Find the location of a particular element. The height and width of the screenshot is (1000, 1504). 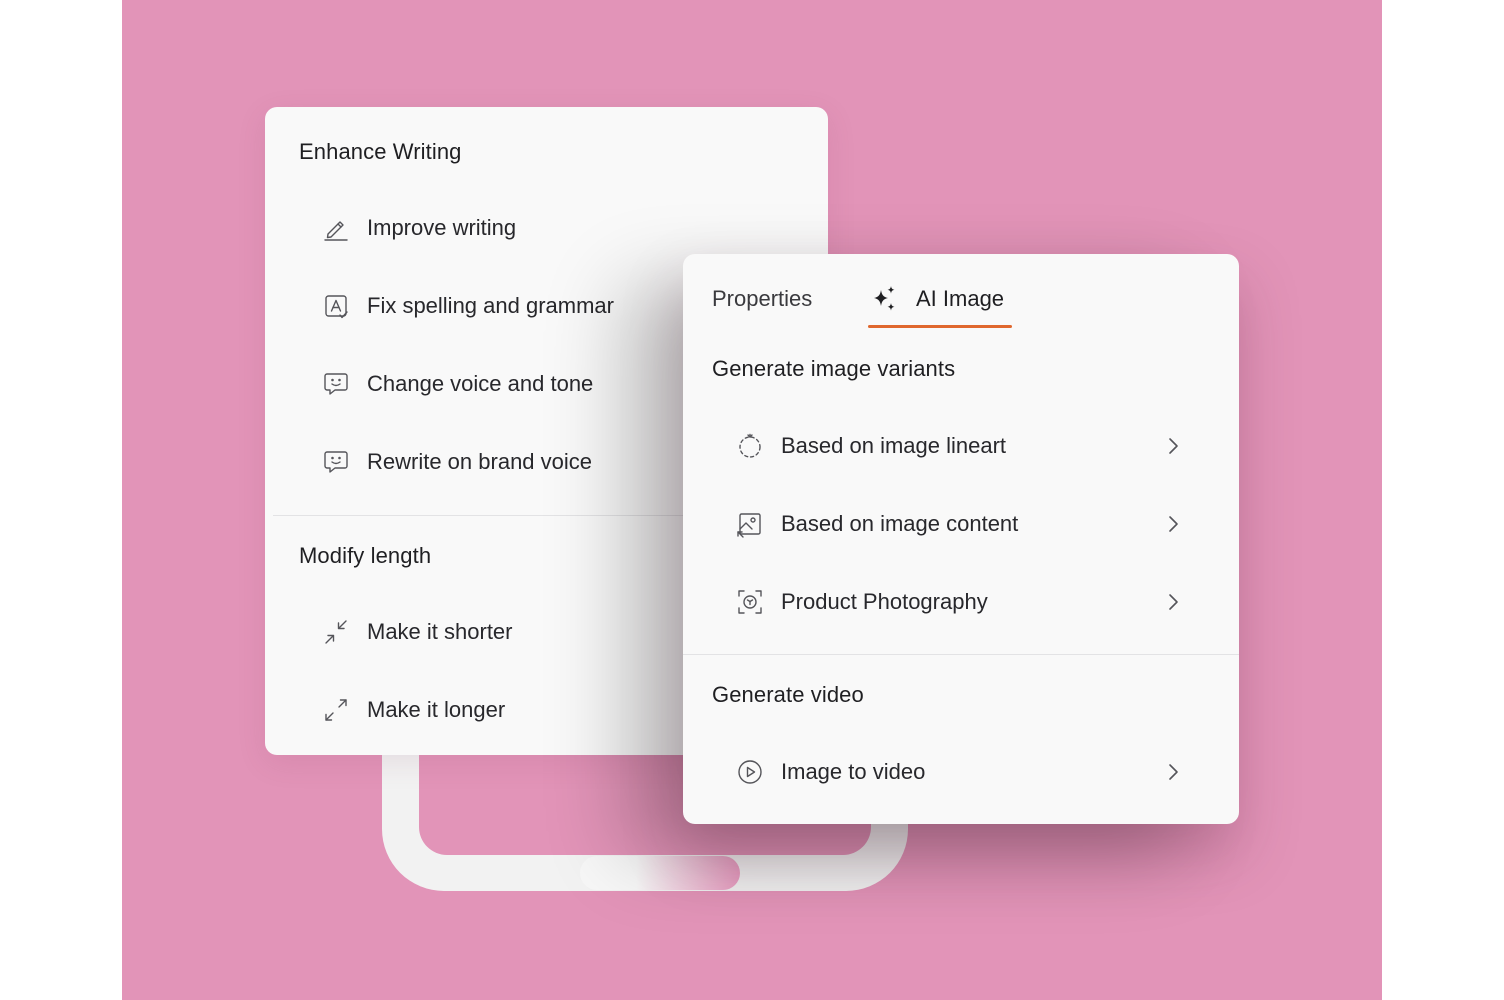

pencil-icon is located at coordinates (336, 228).